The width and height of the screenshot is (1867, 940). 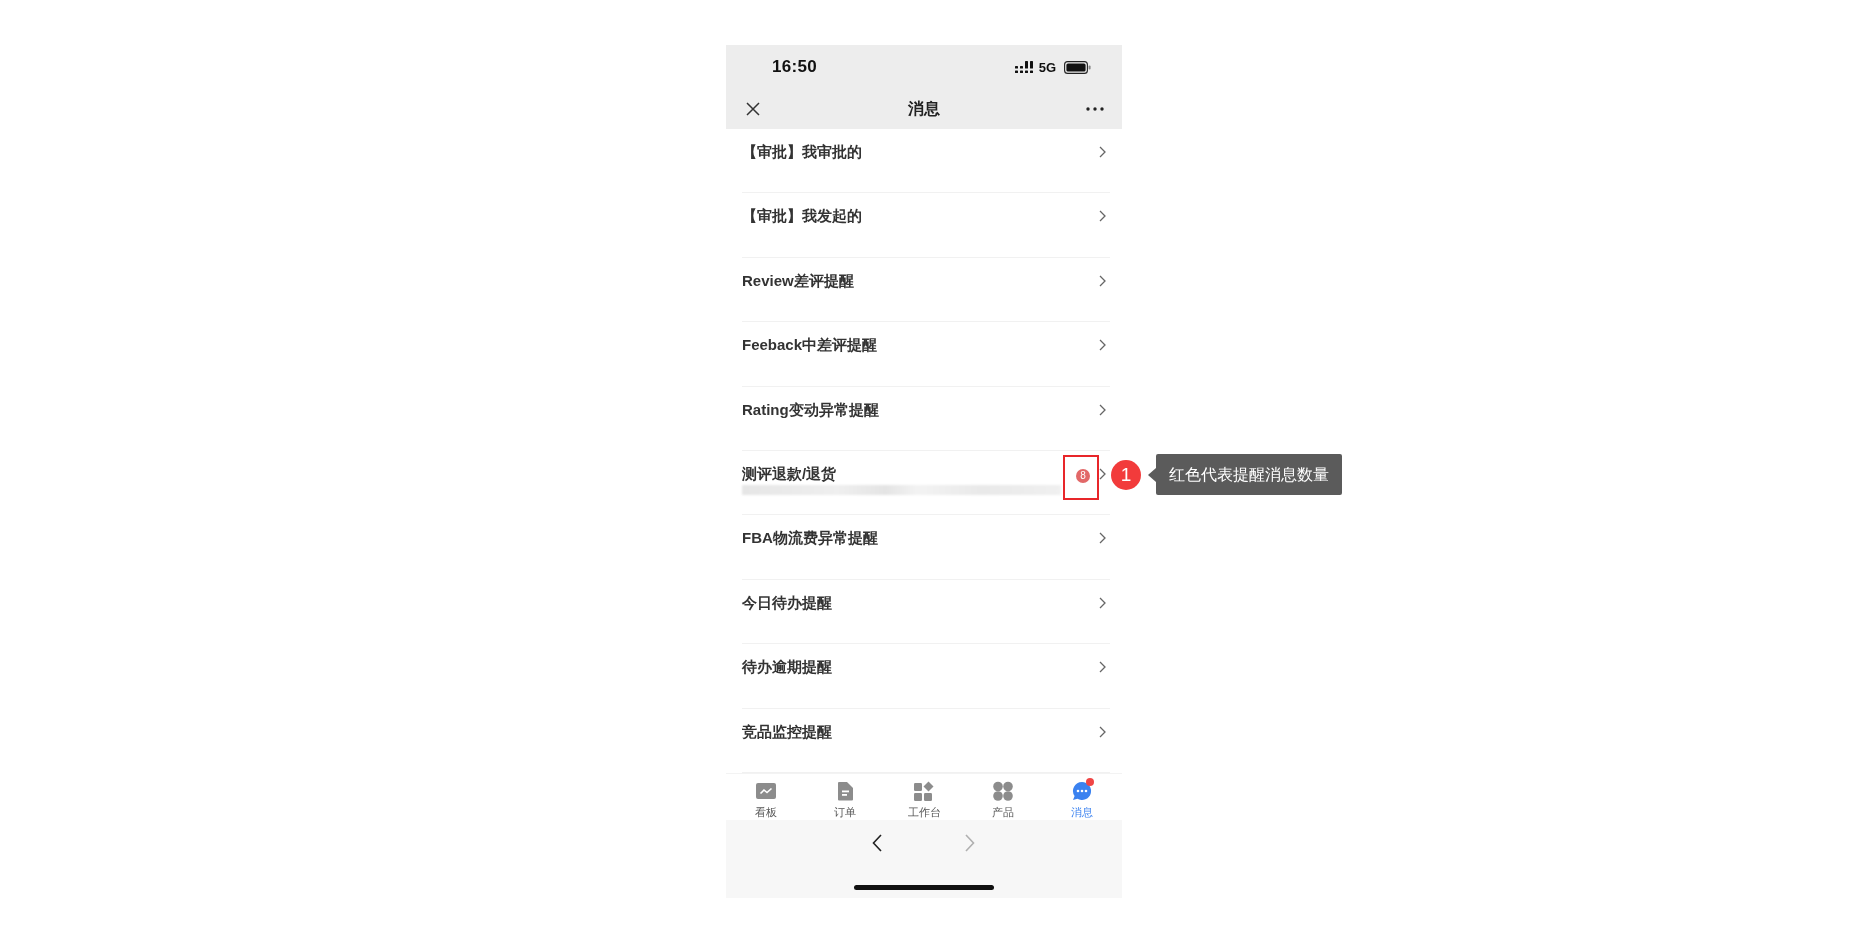 I want to click on unread-badge: 8, so click(x=1083, y=475).